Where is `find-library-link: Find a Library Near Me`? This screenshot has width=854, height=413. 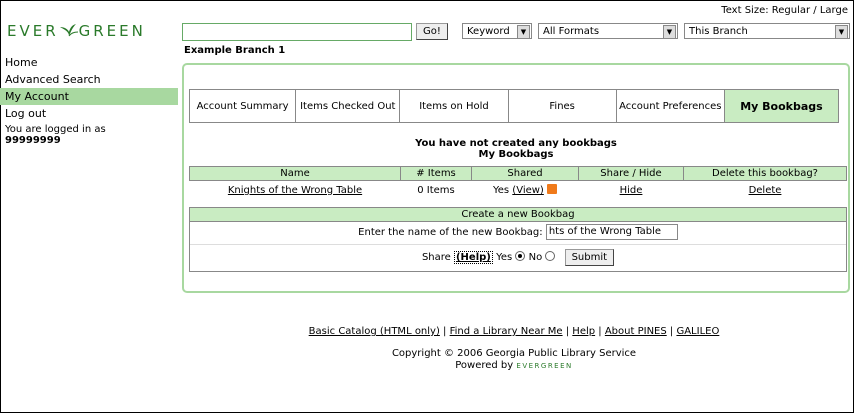
find-library-link: Find a Library Near Me is located at coordinates (506, 331).